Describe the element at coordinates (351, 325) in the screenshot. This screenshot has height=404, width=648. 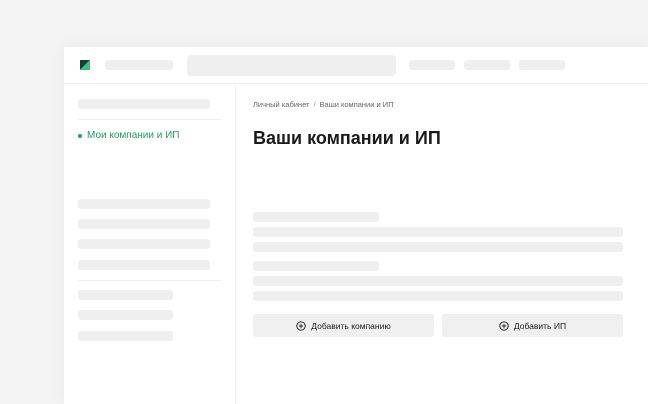
I see `add-company-label: Добавить компанию` at that location.